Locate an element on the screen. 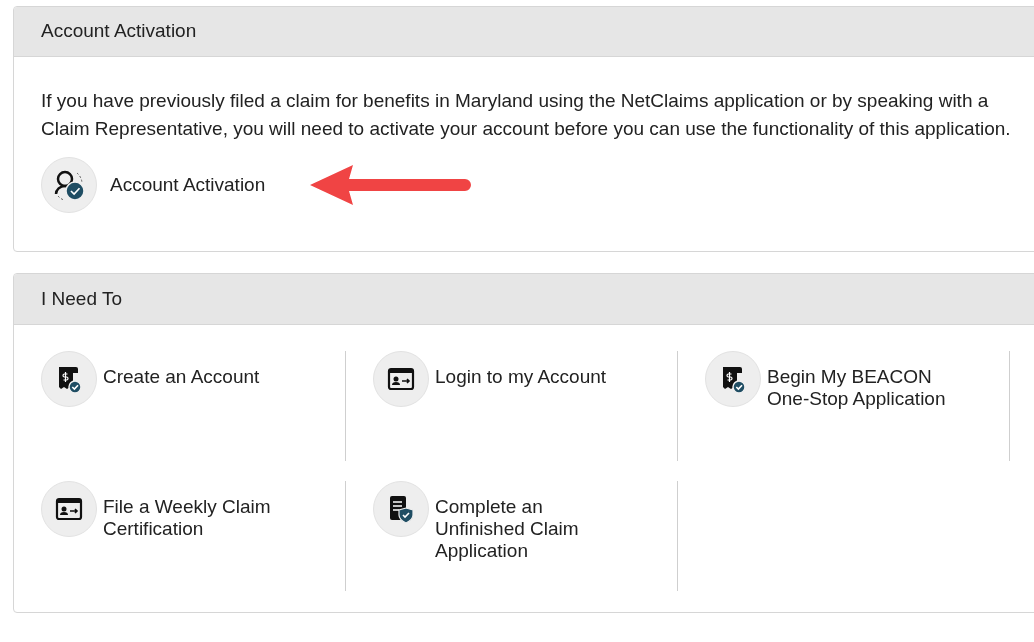 This screenshot has height=642, width=1034. activation-icon is located at coordinates (69, 185).